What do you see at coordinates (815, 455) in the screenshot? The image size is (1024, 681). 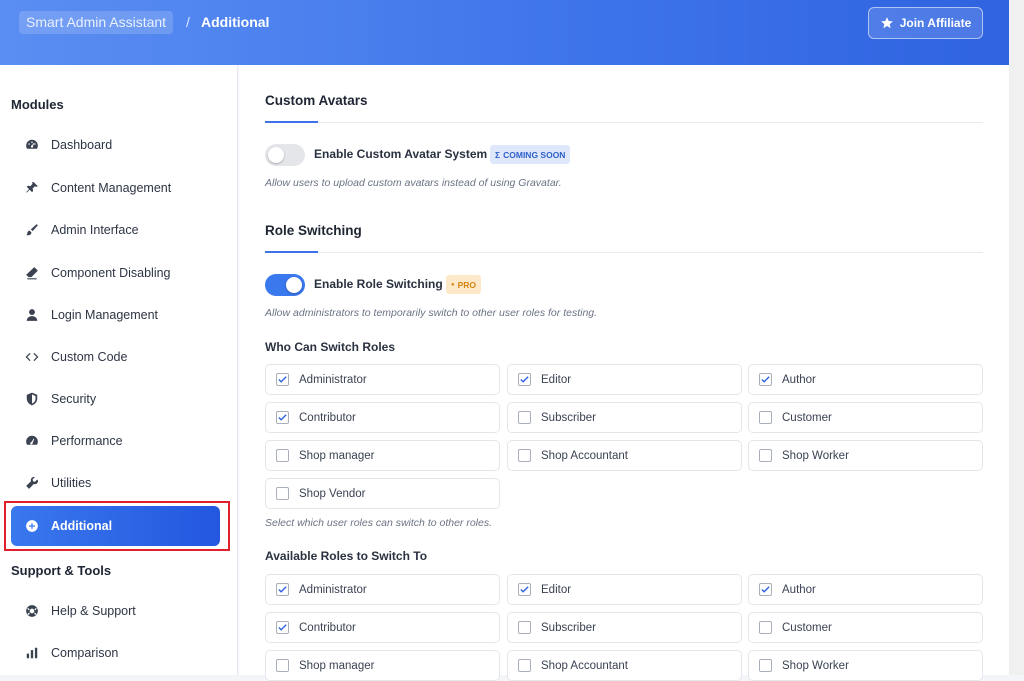 I see `role-label: Shop Worker` at bounding box center [815, 455].